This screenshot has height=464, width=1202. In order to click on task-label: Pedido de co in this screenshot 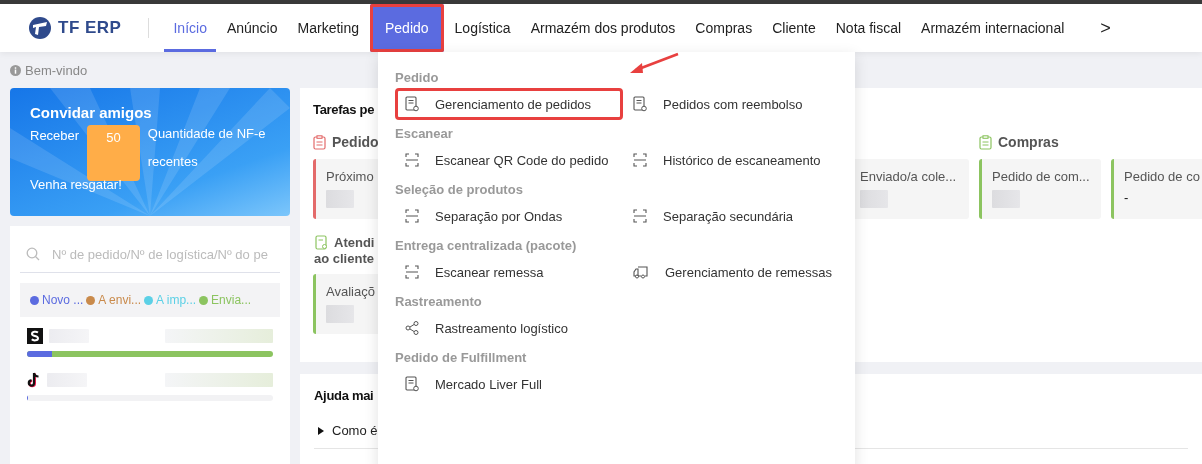, I will do `click(1162, 176)`.